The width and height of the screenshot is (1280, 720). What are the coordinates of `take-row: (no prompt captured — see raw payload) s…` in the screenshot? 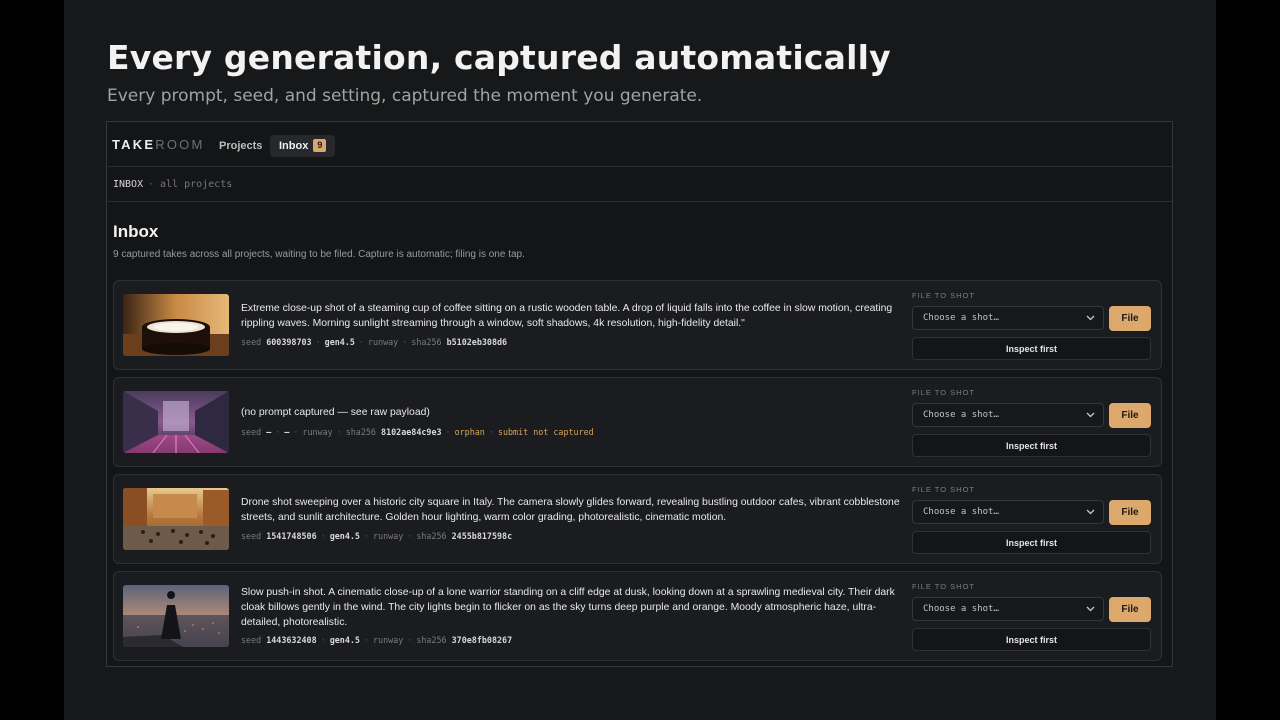 It's located at (637, 422).